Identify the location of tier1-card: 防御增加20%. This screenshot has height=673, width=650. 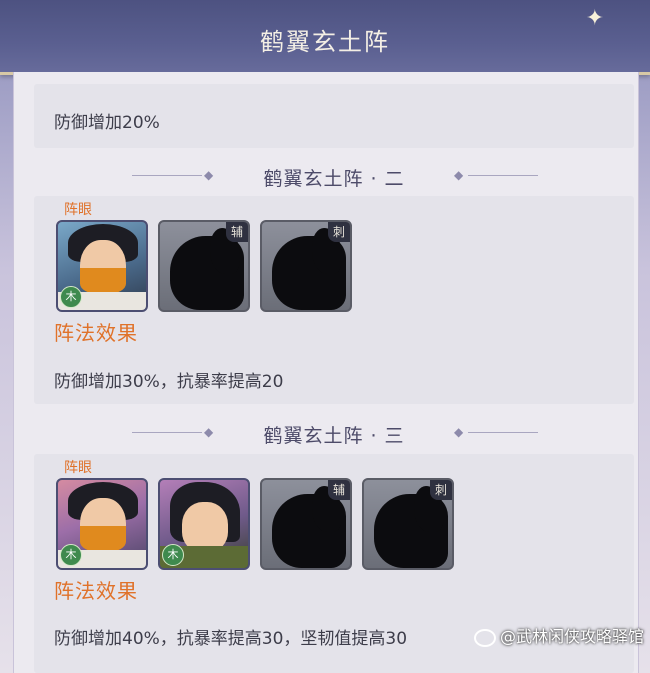
(334, 116).